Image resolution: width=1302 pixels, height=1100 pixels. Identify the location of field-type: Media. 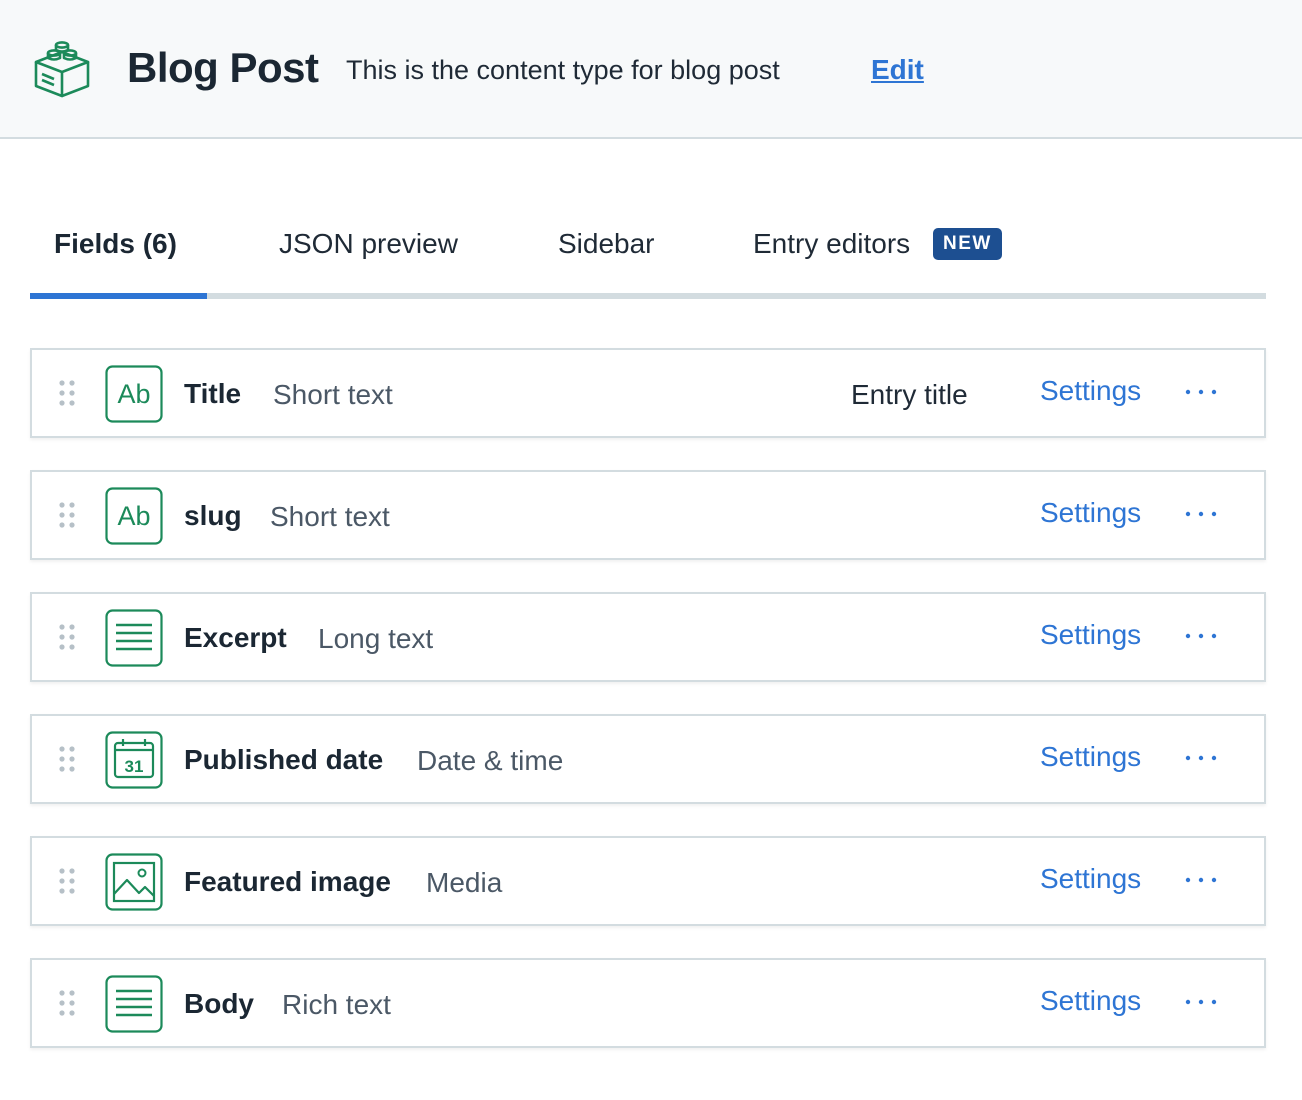
(464, 882).